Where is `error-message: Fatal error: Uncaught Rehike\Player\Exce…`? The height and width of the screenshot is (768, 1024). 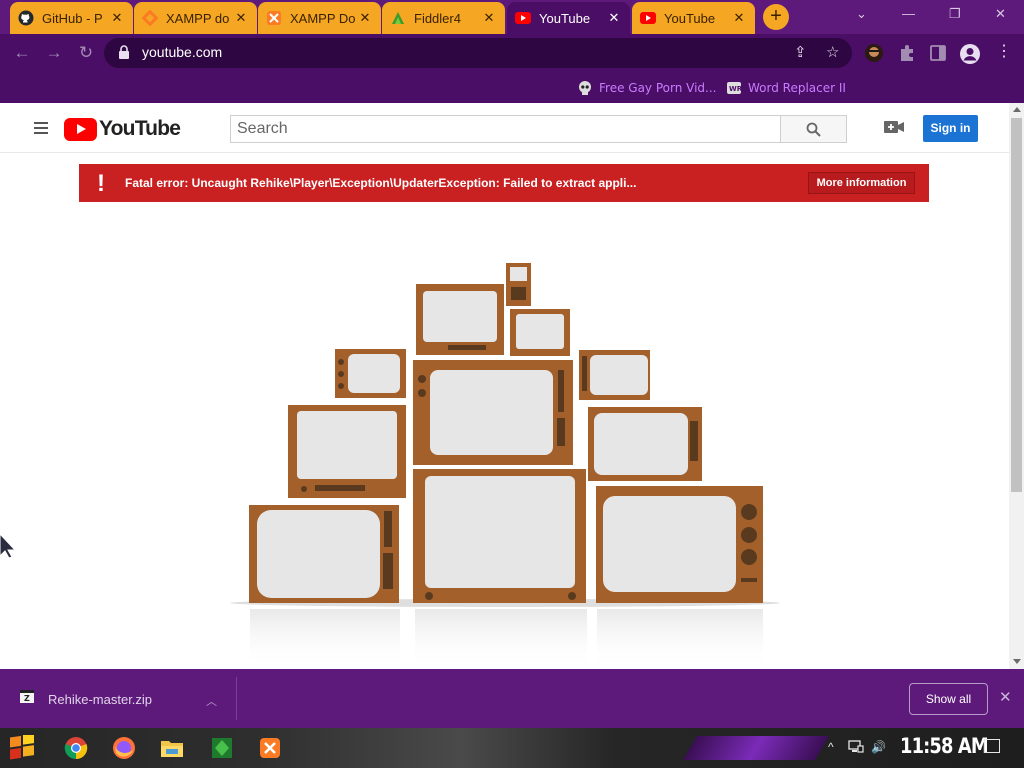 error-message: Fatal error: Uncaught Rehike\Player\Exce… is located at coordinates (381, 183).